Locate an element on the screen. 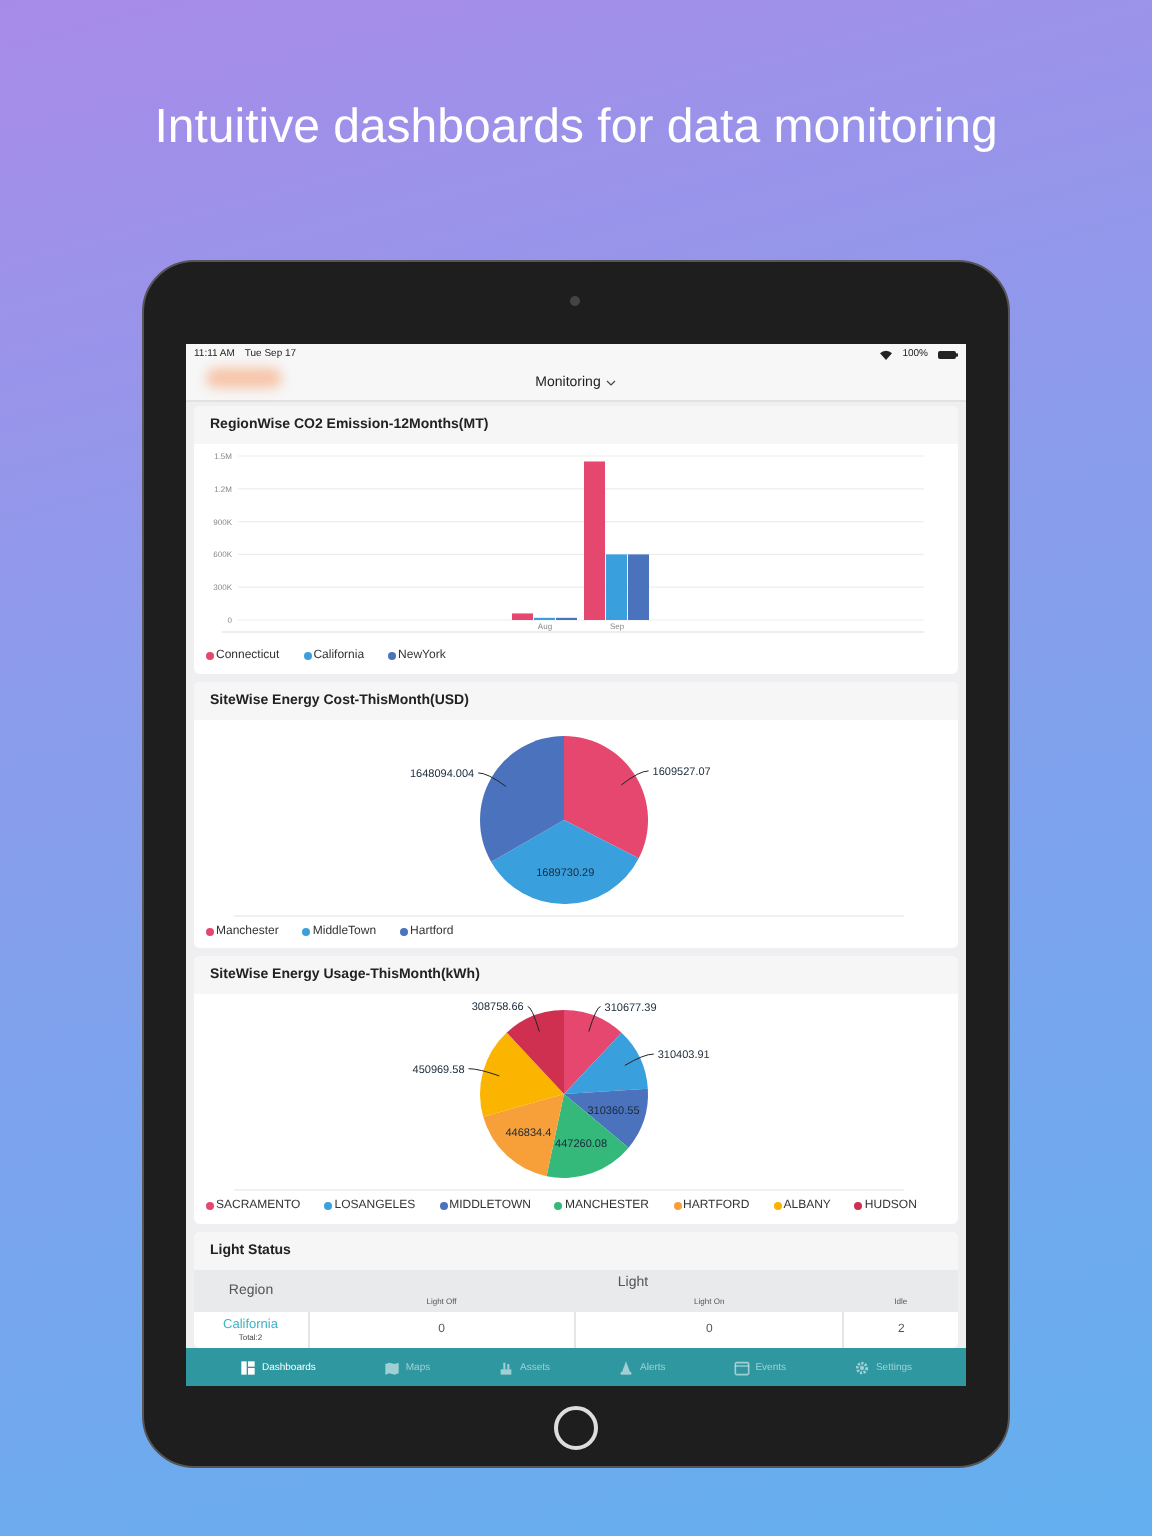 This screenshot has height=1536, width=1152. wifi-icon is located at coordinates (886, 354).